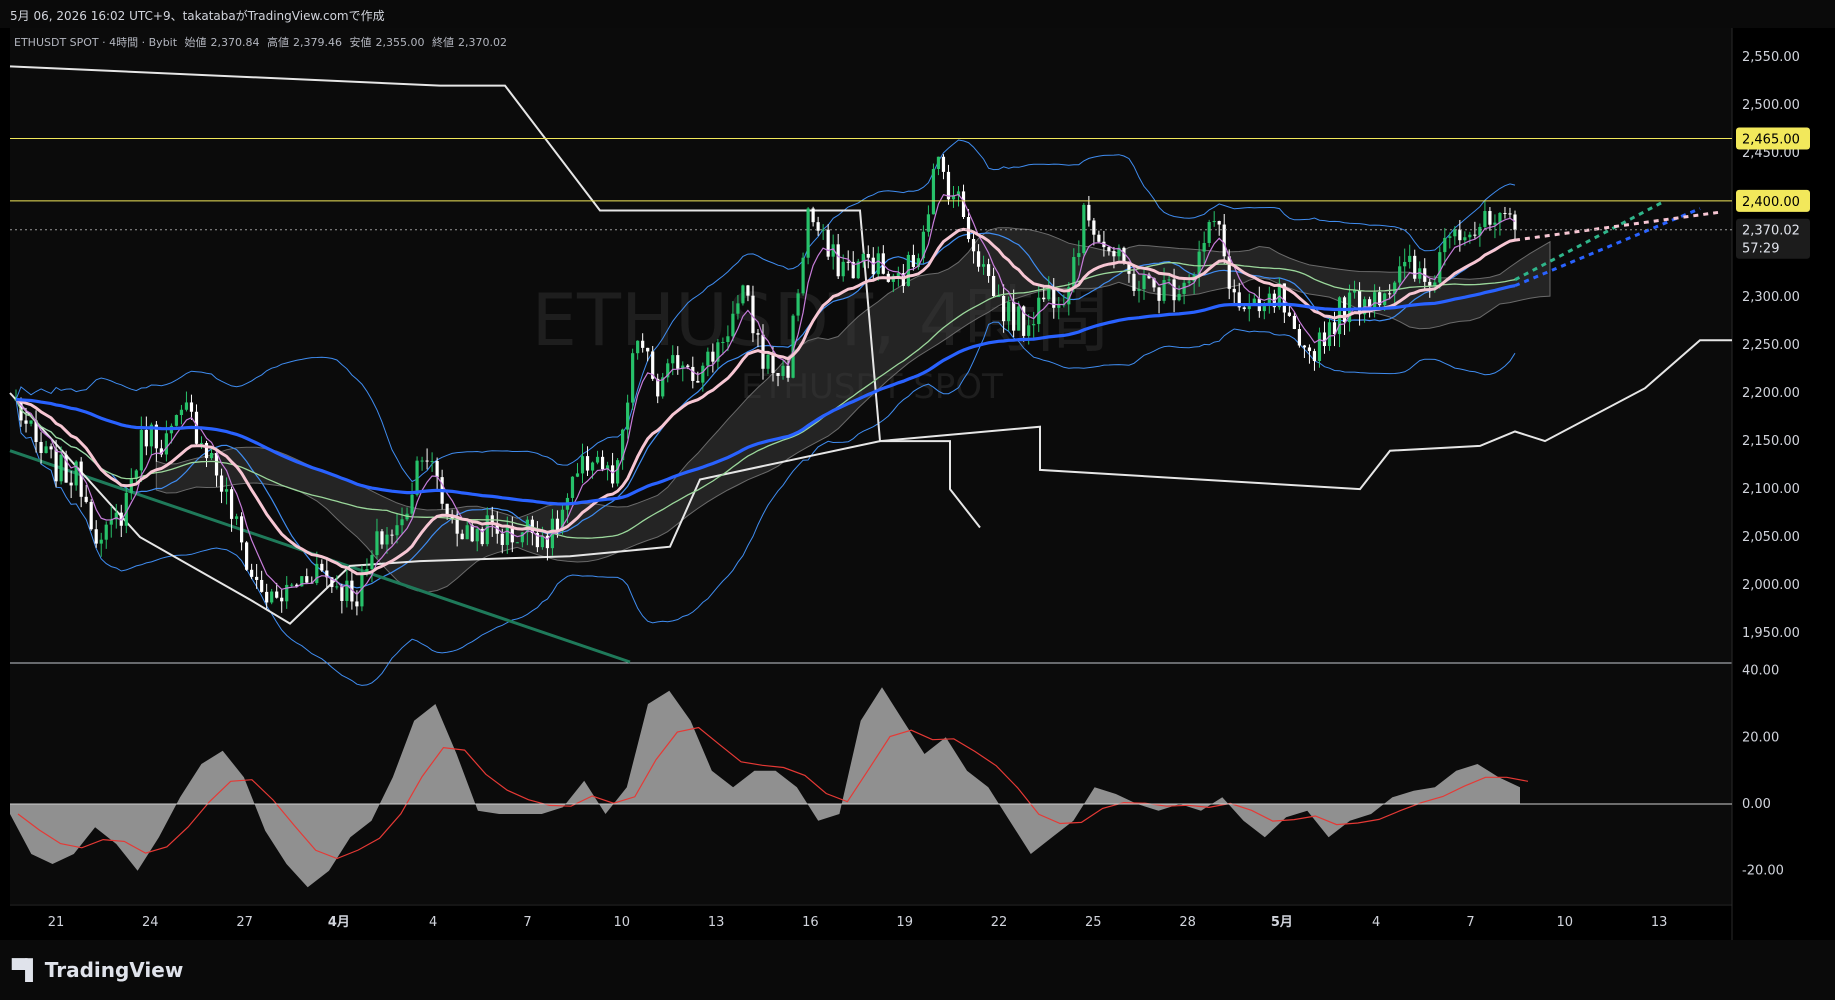  Describe the element at coordinates (235, 42) in the screenshot. I see `legend-open: 2,370.84` at that location.